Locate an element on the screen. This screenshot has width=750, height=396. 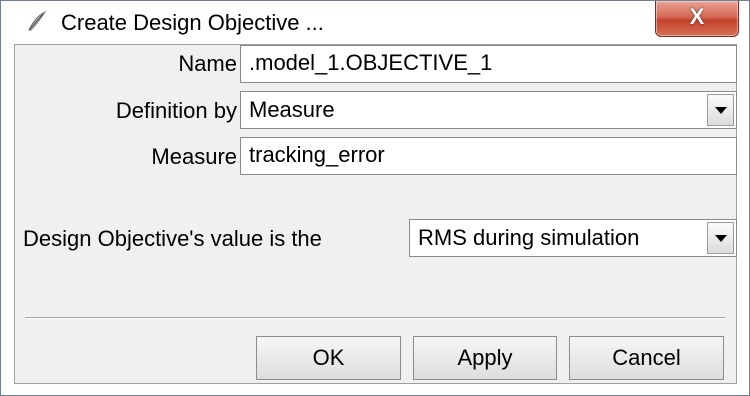
measure-input: tracking_error is located at coordinates (488, 156).